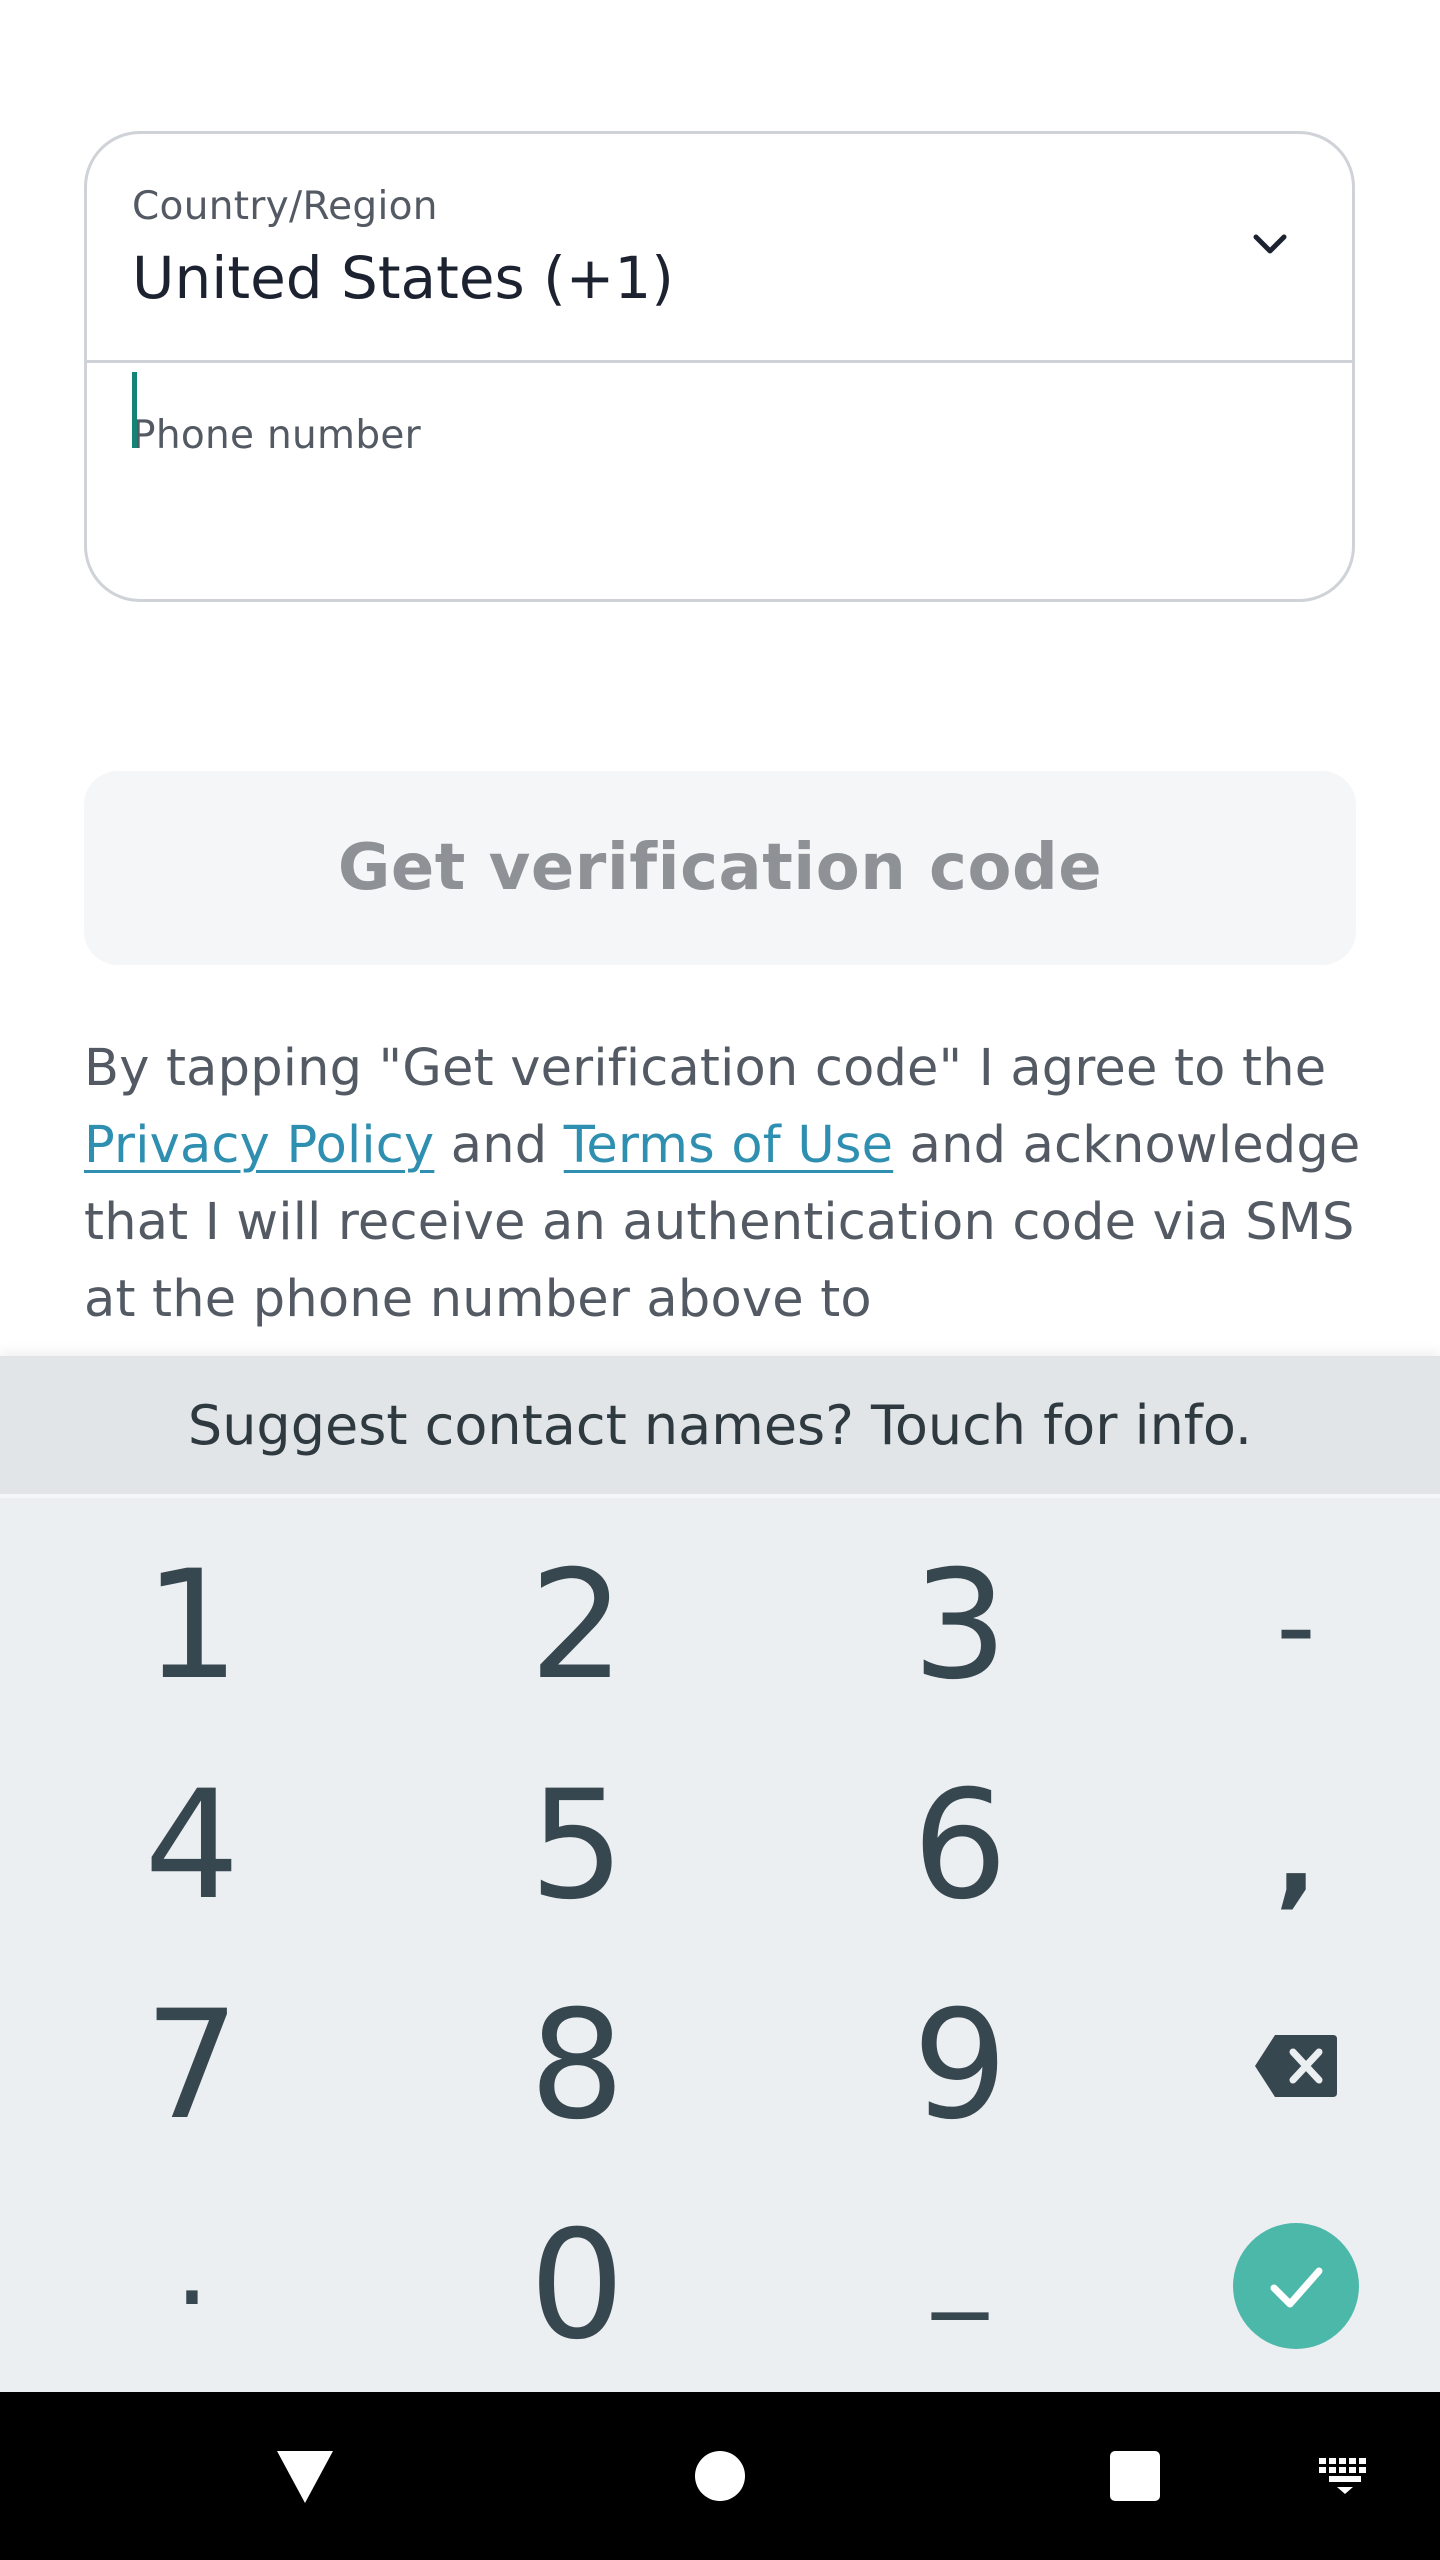 This screenshot has height=2560, width=1440. I want to click on key-5-label: 5, so click(577, 1846).